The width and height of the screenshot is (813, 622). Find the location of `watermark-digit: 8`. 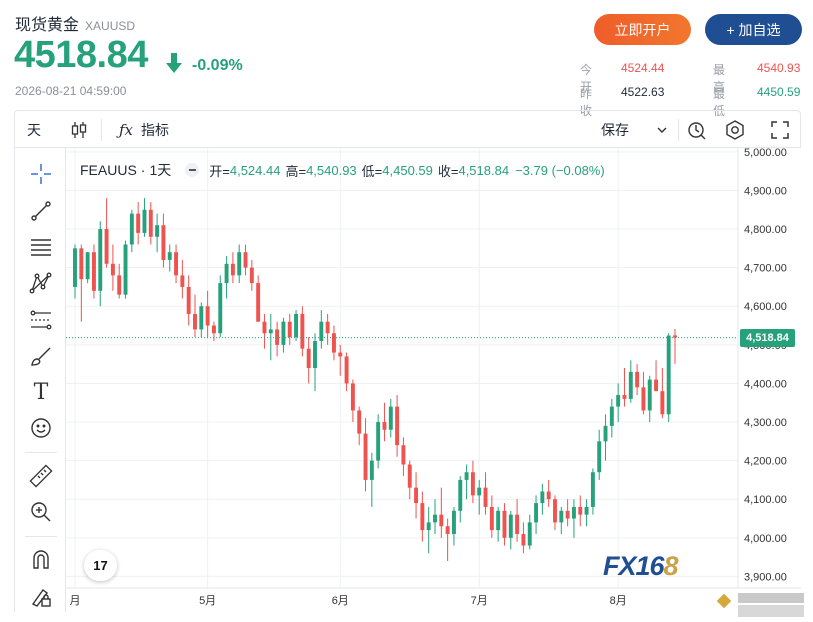

watermark-digit: 8 is located at coordinates (671, 566).